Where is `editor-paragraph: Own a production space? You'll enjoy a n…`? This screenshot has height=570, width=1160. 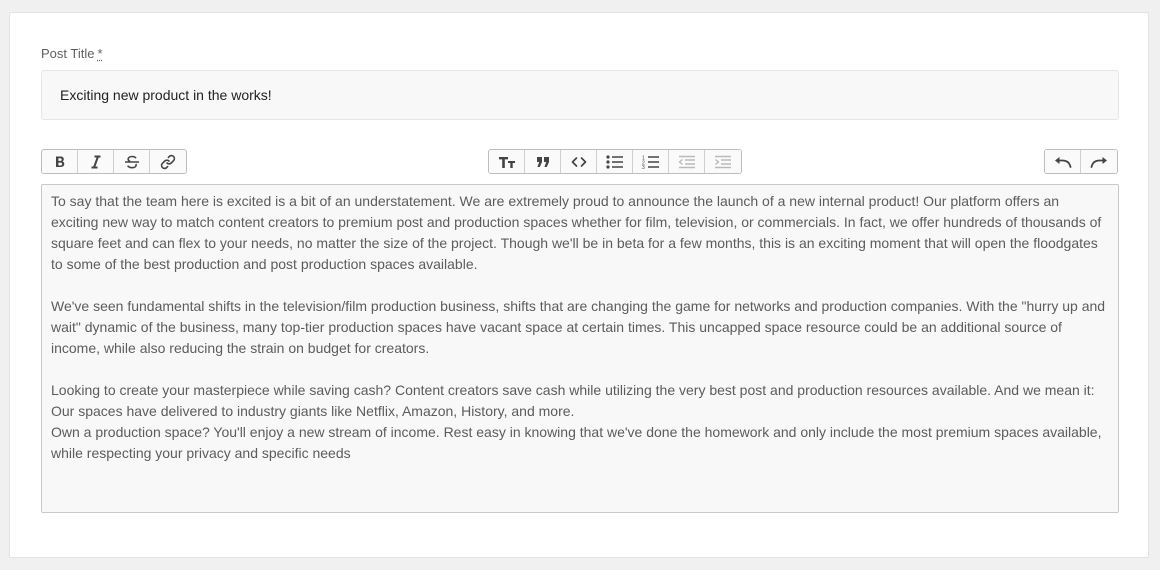
editor-paragraph: Own a production space? You'll enjoy a n… is located at coordinates (576, 442).